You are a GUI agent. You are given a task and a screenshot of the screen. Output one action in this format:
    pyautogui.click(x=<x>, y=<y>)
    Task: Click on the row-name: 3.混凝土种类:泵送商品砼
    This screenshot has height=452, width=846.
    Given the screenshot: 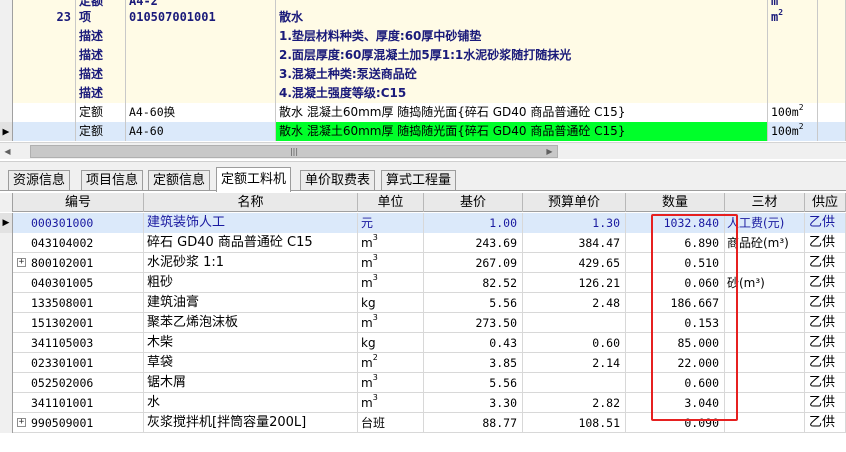 What is the action you would take?
    pyautogui.click(x=522, y=74)
    